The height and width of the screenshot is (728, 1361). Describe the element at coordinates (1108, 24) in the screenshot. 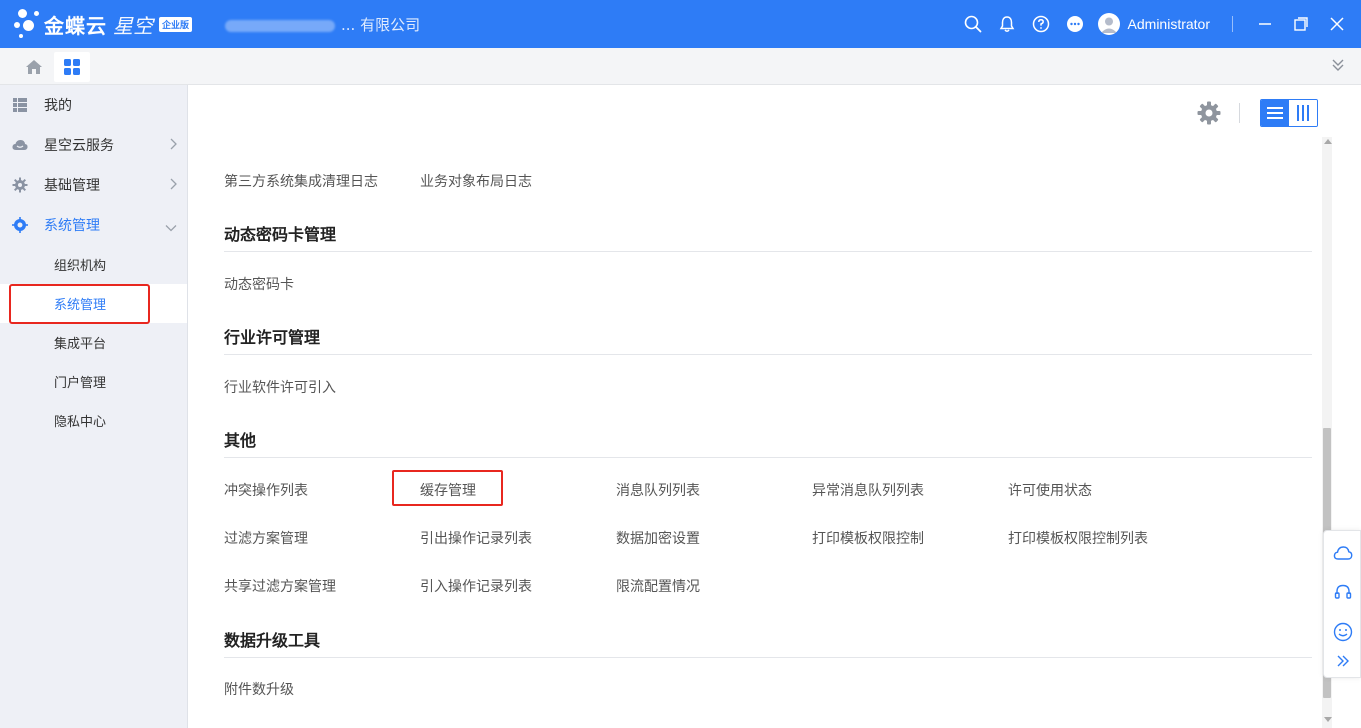

I see `avatar` at that location.